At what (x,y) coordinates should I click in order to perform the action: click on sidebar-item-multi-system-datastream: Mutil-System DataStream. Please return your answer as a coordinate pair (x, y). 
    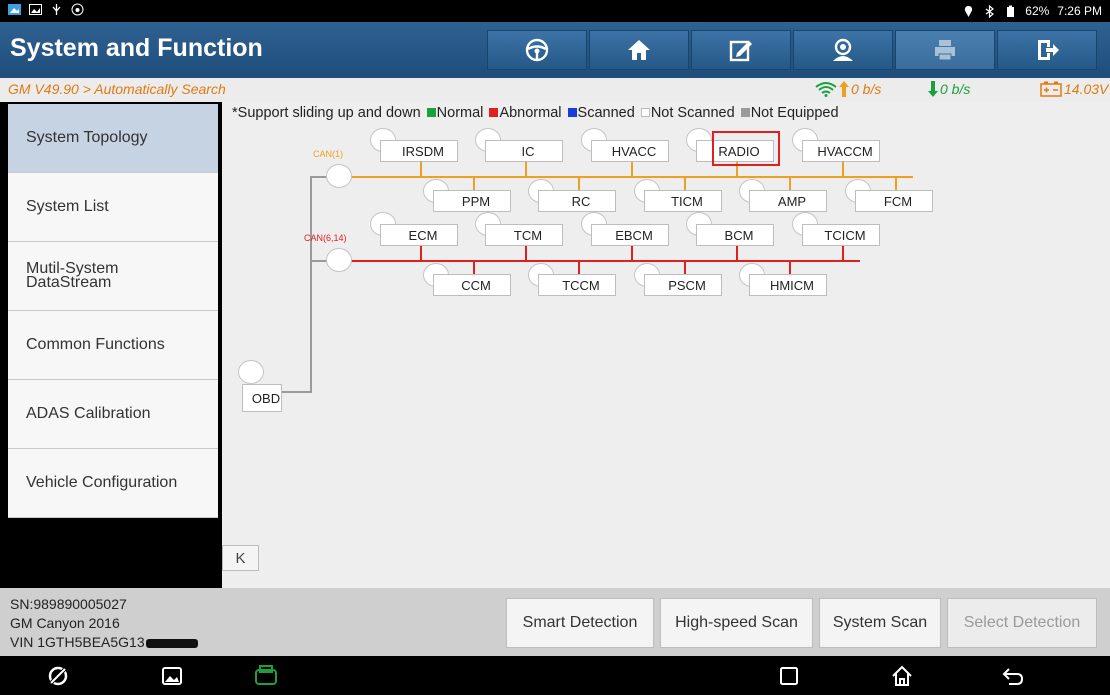
    Looking at the image, I should click on (113, 276).